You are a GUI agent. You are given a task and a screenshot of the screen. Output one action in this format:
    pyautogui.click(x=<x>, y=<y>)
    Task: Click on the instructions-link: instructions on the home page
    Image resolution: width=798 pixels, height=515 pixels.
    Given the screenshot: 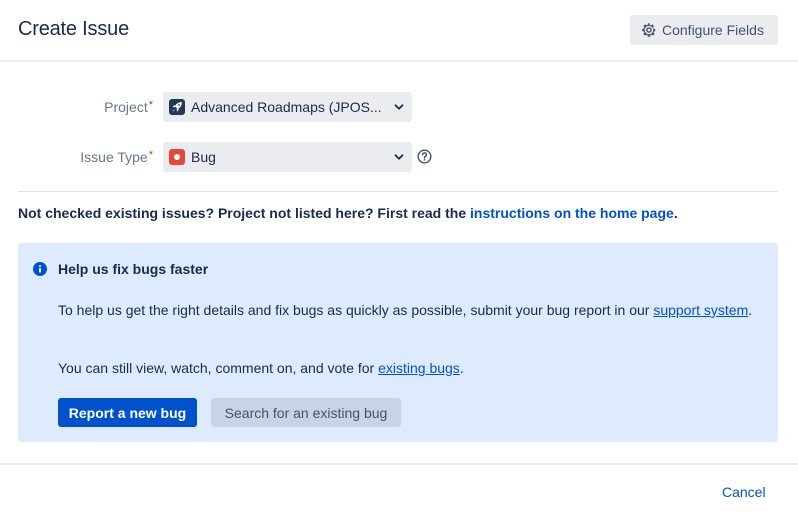 What is the action you would take?
    pyautogui.click(x=572, y=213)
    